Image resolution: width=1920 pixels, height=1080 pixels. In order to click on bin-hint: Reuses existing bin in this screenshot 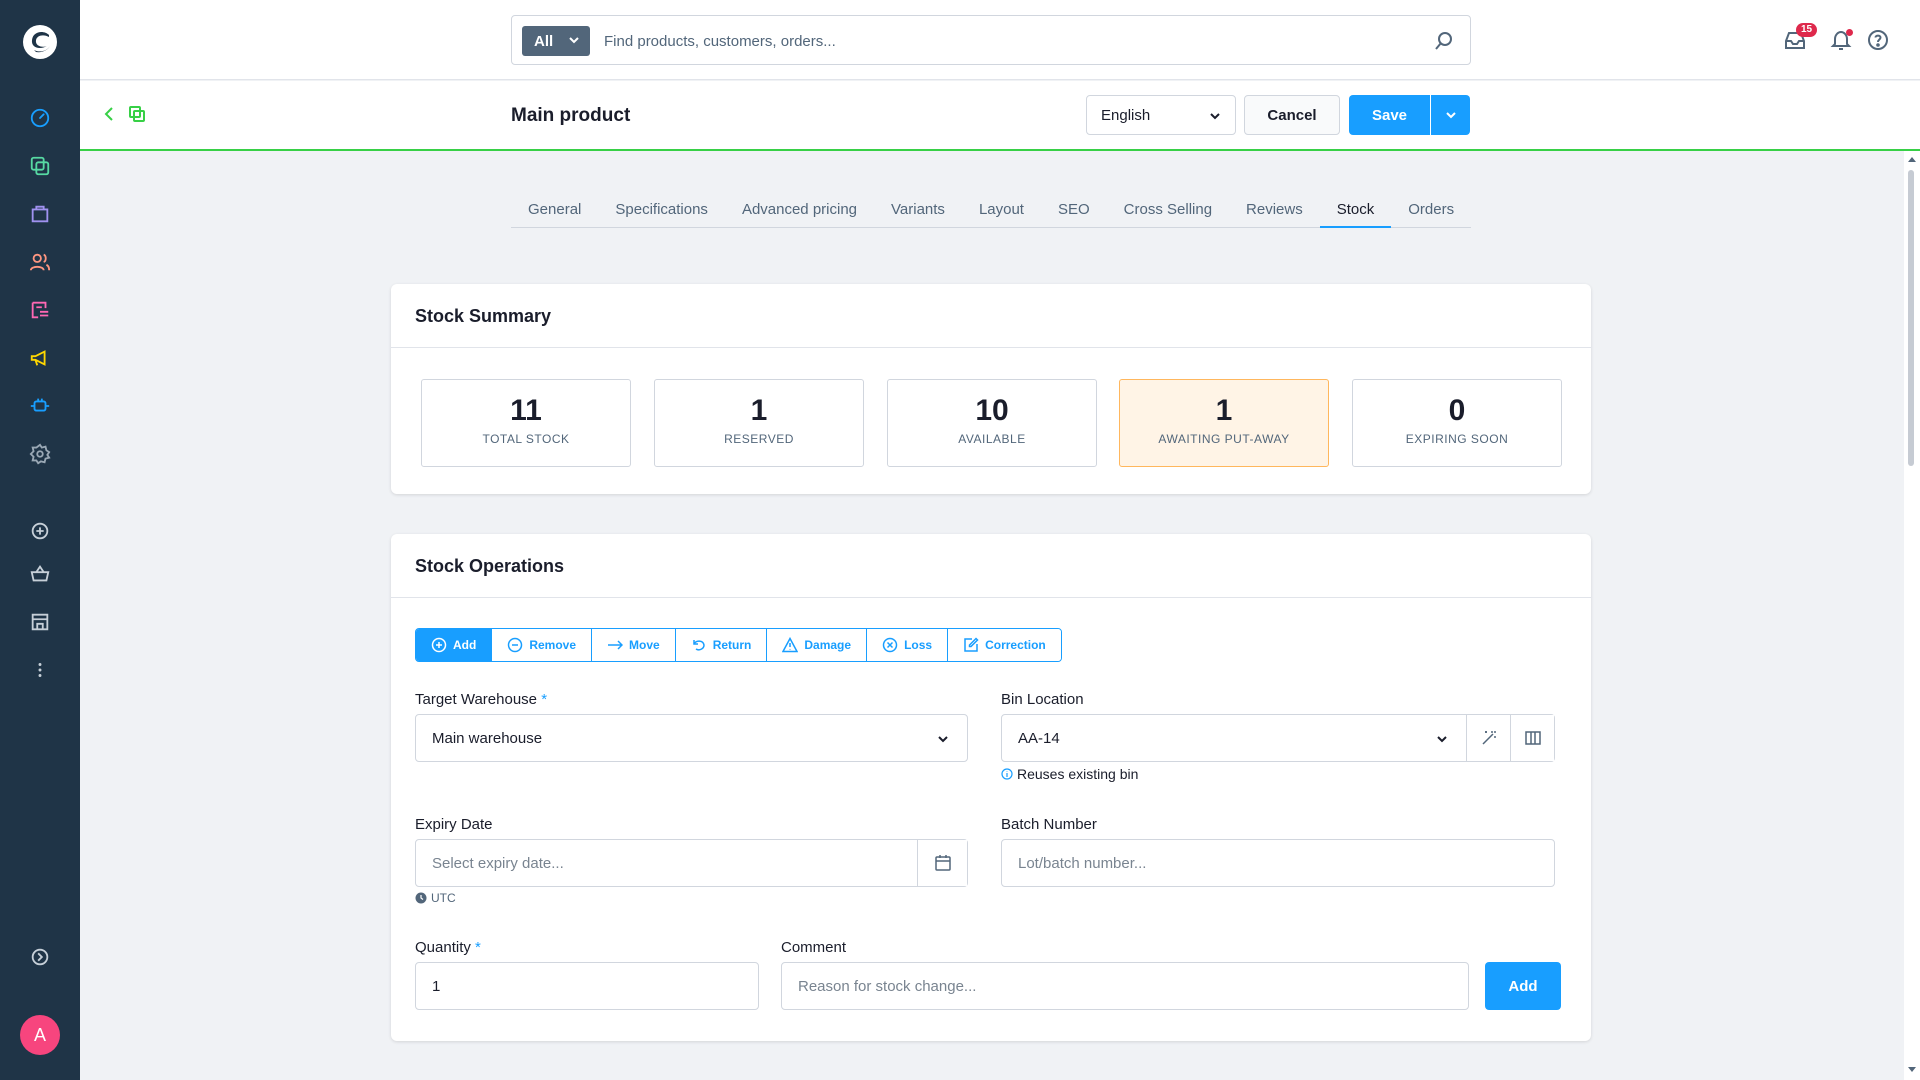, I will do `click(1069, 774)`.